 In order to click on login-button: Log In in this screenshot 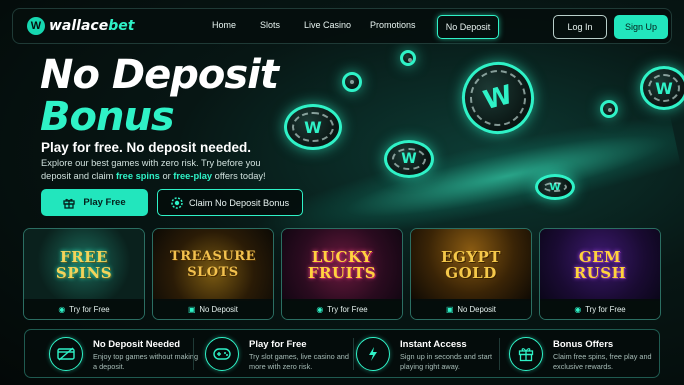, I will do `click(580, 27)`.